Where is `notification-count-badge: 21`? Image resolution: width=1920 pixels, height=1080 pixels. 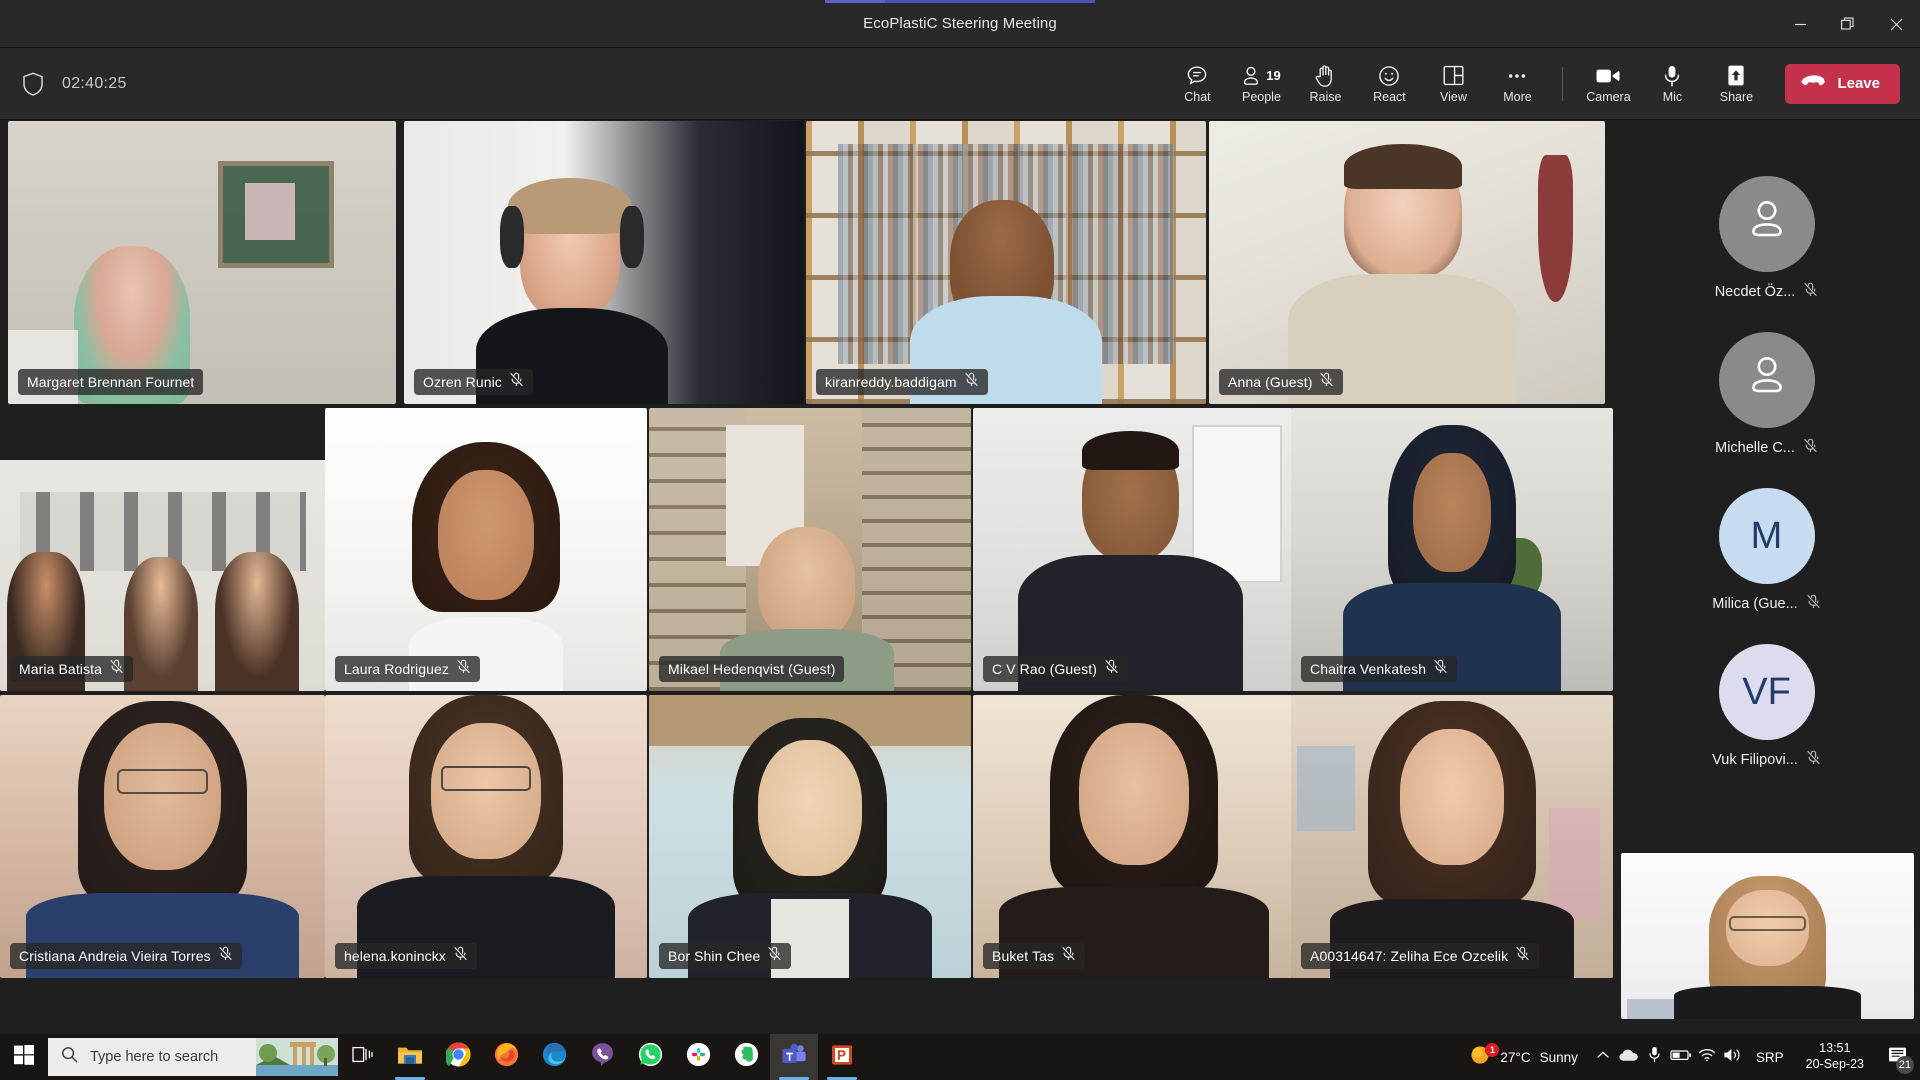
notification-count-badge: 21 is located at coordinates (1904, 1065).